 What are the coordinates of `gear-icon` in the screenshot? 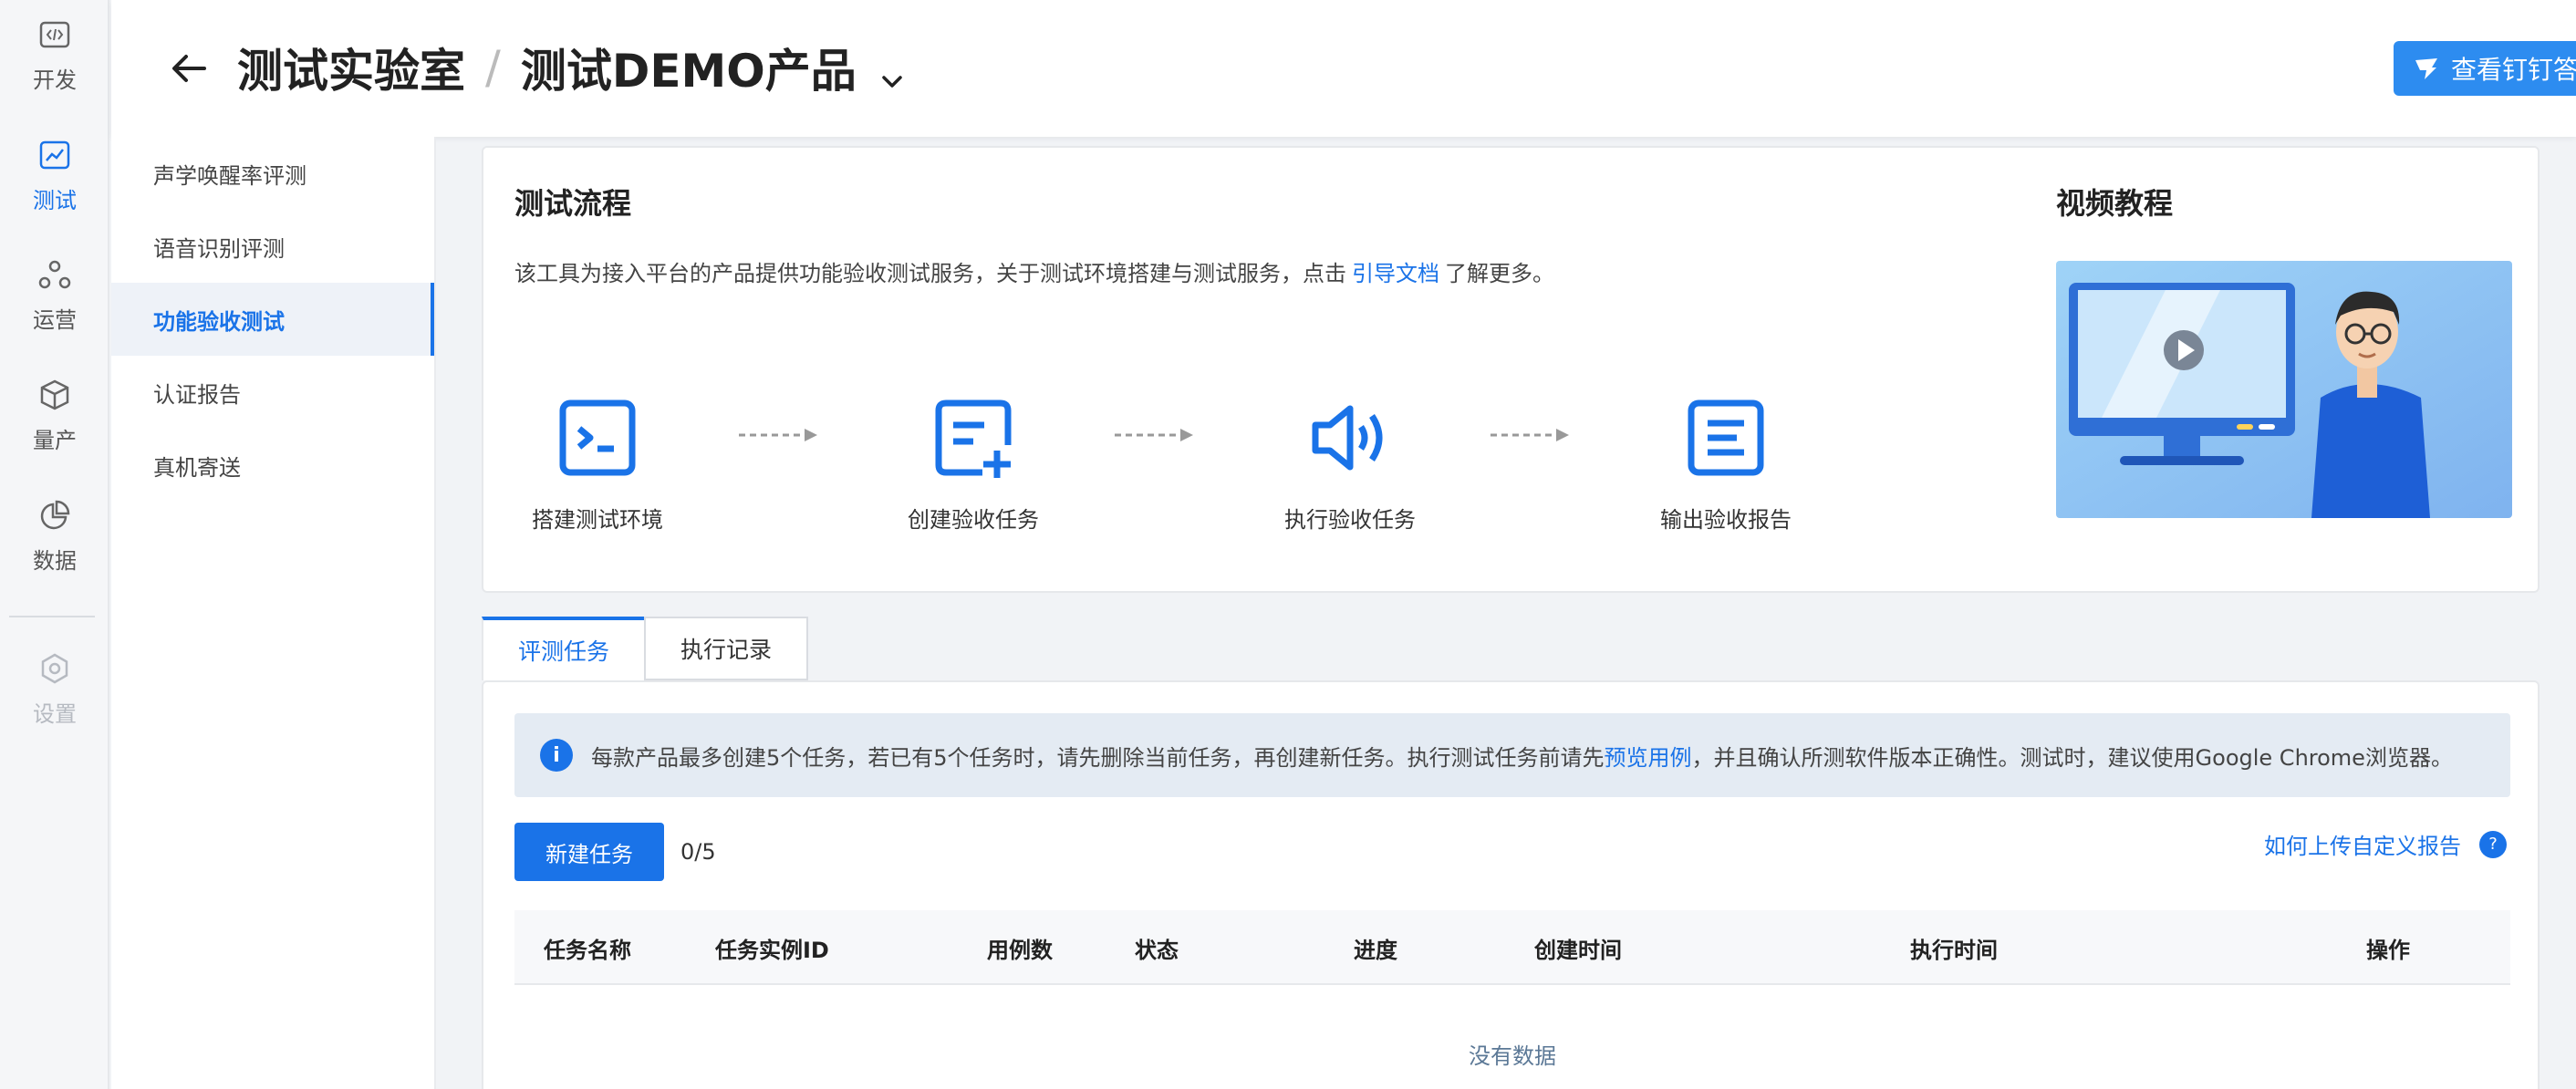 It's located at (54, 668).